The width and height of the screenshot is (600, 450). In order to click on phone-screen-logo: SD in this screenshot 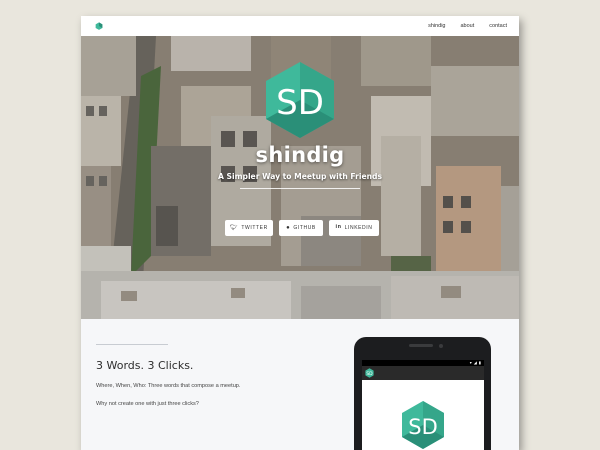, I will do `click(423, 425)`.